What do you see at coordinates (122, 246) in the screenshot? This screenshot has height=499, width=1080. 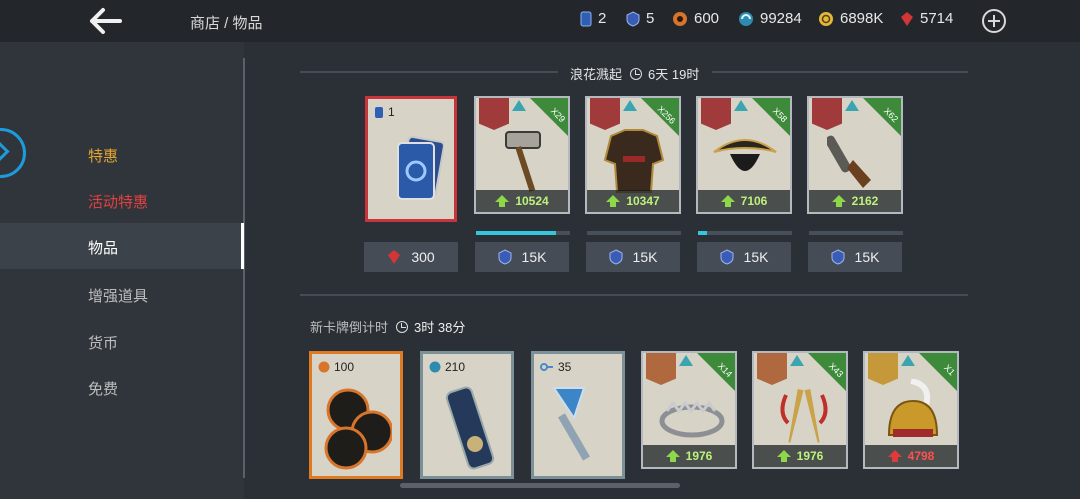 I see `sidebar-item-items: 物品` at bounding box center [122, 246].